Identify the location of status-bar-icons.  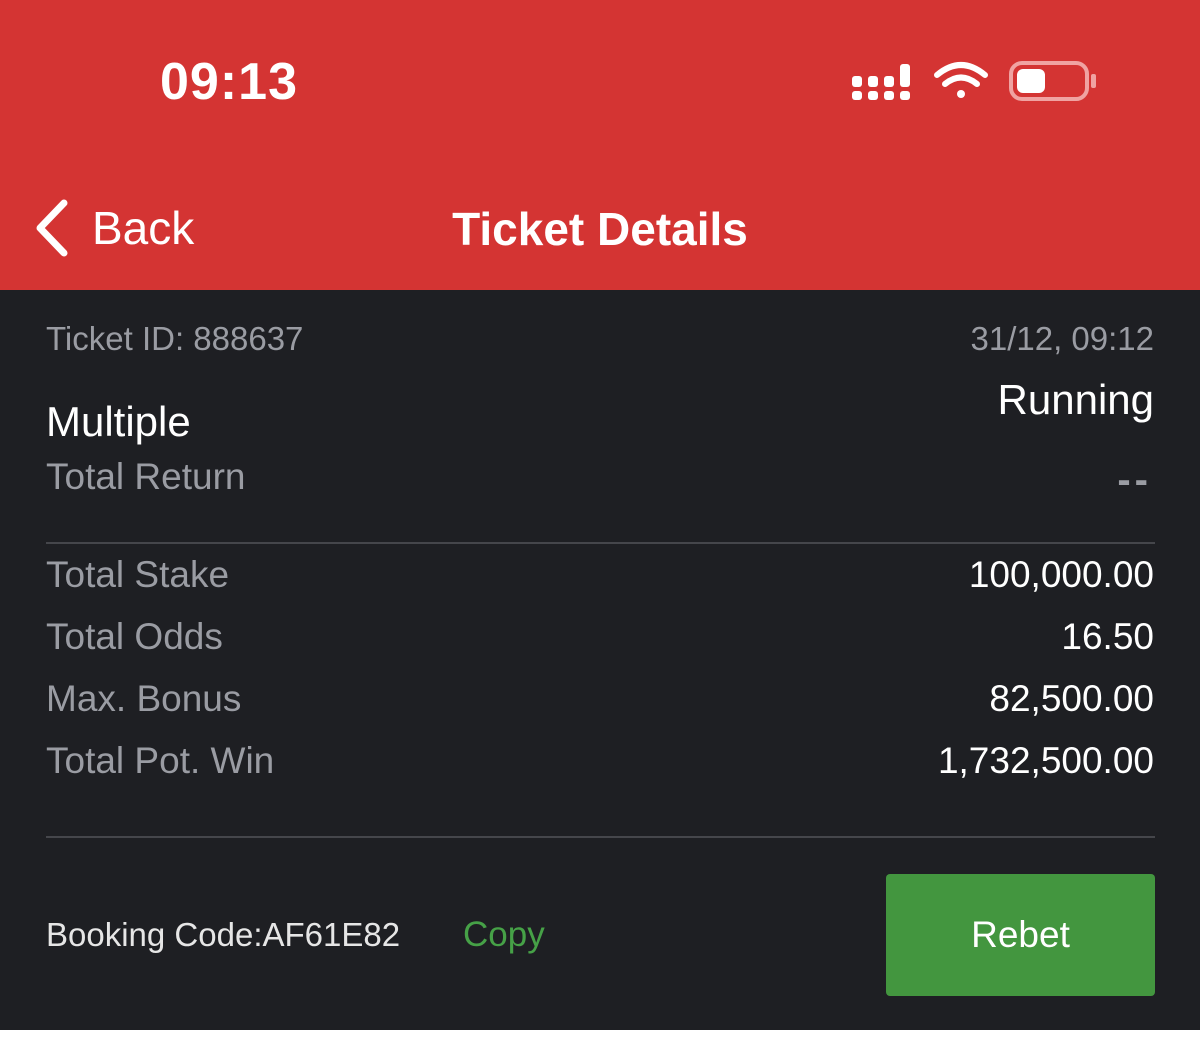
(975, 81).